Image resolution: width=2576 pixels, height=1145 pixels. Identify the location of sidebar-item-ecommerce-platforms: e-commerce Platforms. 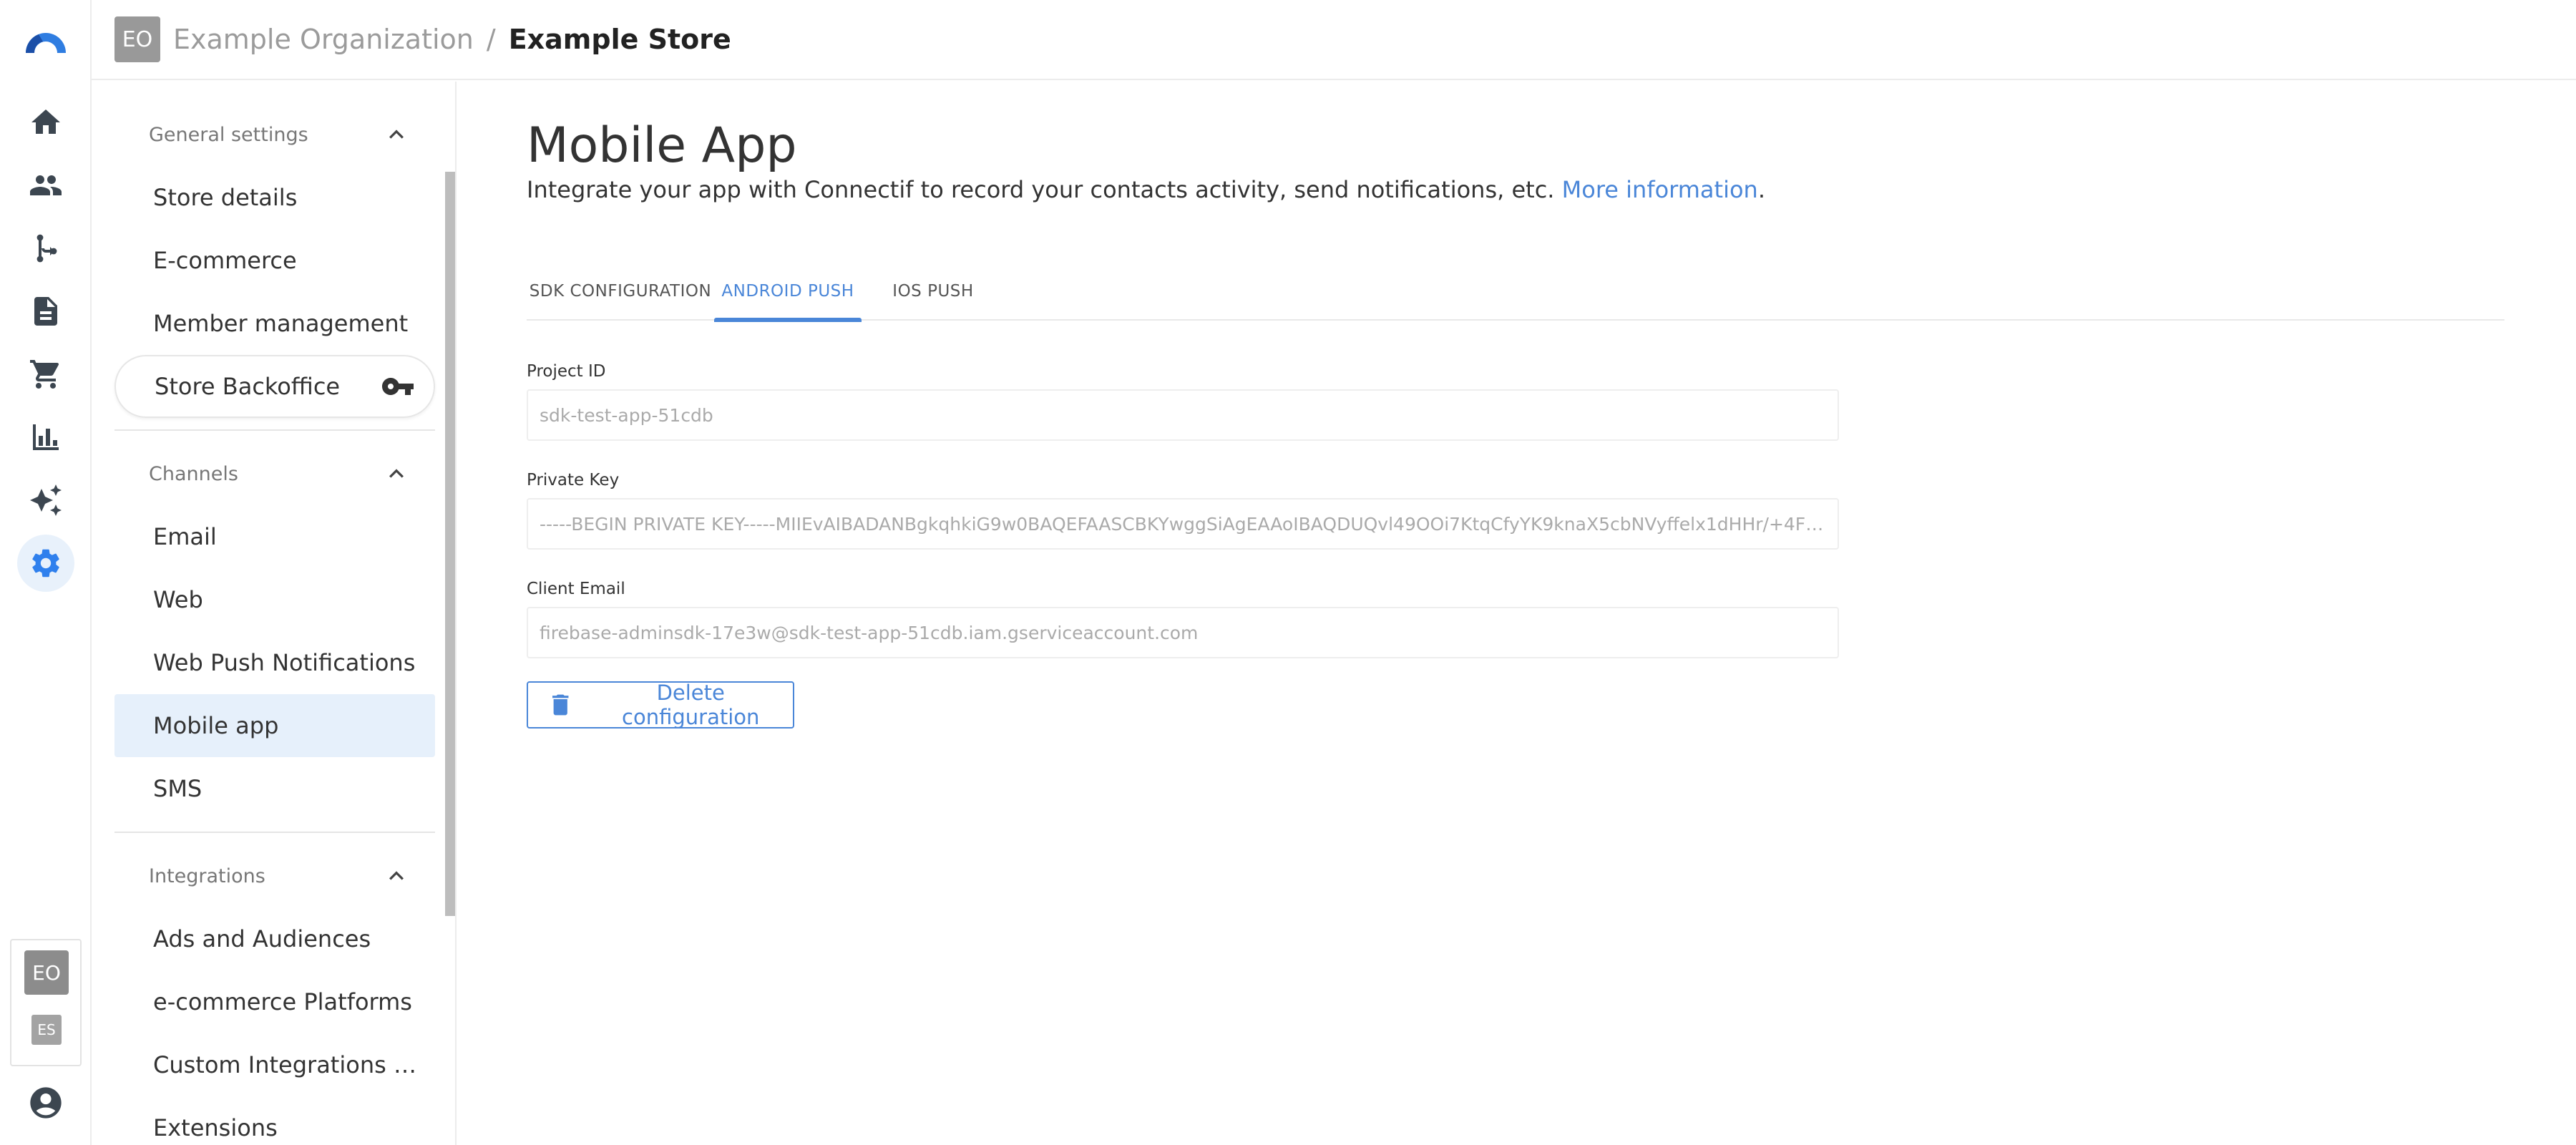
(274, 1001).